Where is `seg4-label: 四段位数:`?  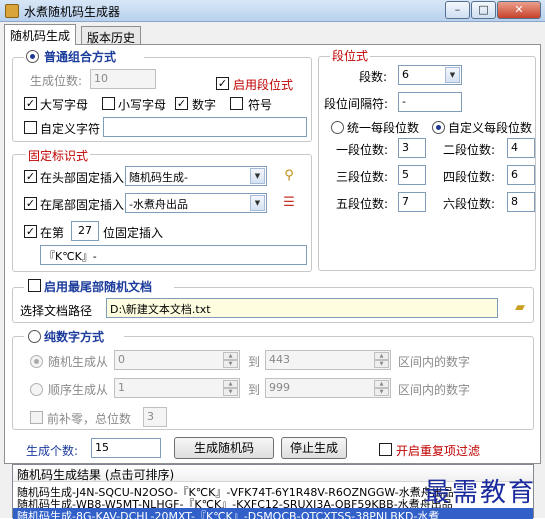 seg4-label: 四段位数: is located at coordinates (469, 177).